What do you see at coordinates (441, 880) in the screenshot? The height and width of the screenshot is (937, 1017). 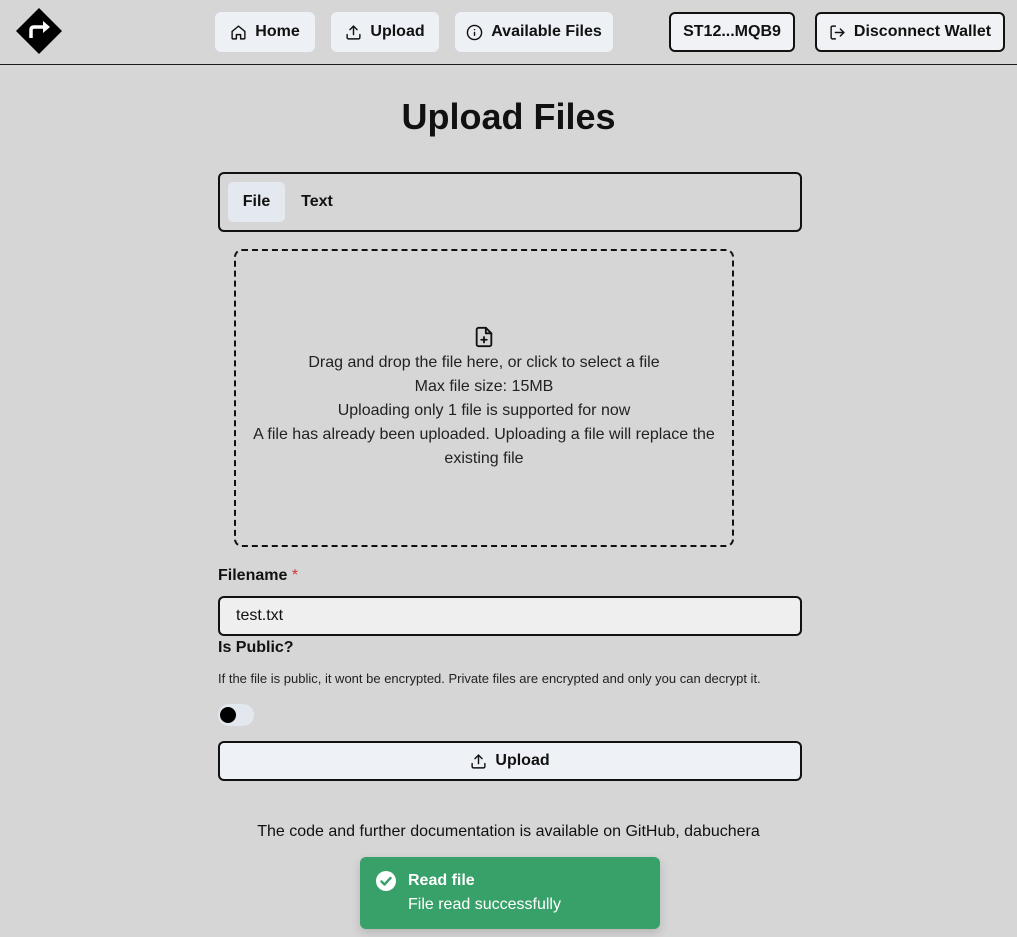 I see `toast-title: Read file` at bounding box center [441, 880].